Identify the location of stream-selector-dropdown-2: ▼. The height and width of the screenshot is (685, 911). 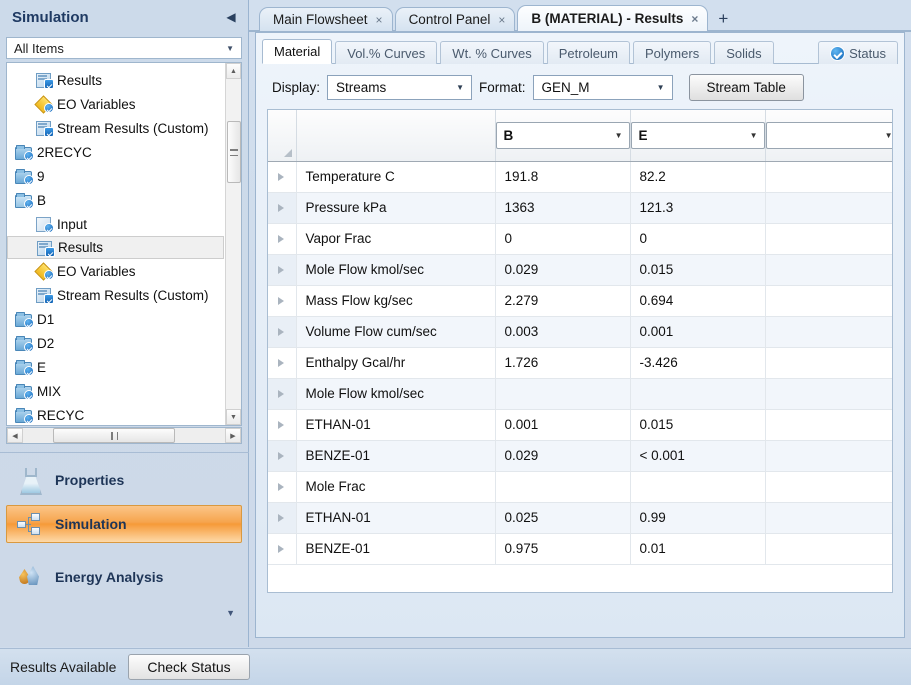
(828, 135).